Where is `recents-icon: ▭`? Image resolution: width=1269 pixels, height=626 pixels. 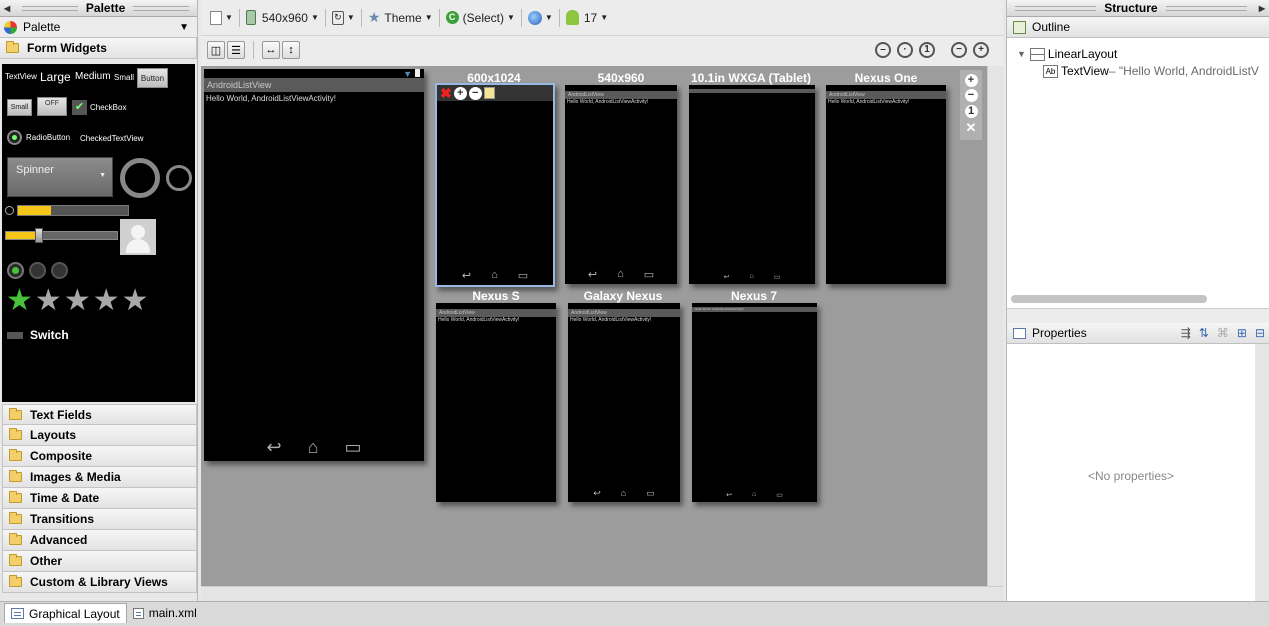
recents-icon: ▭ is located at coordinates (353, 447).